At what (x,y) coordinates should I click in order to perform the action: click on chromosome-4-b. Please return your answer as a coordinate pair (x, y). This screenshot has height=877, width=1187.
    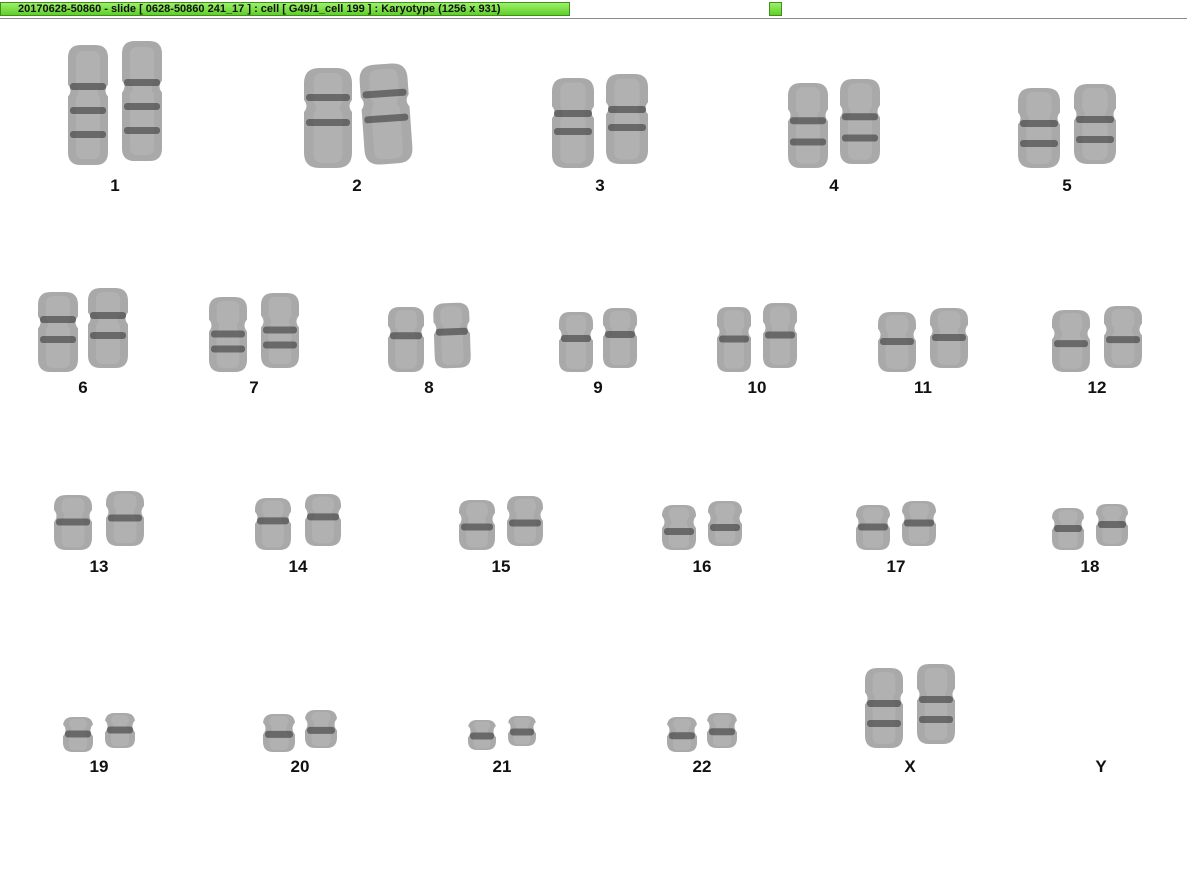
    Looking at the image, I should click on (860, 121).